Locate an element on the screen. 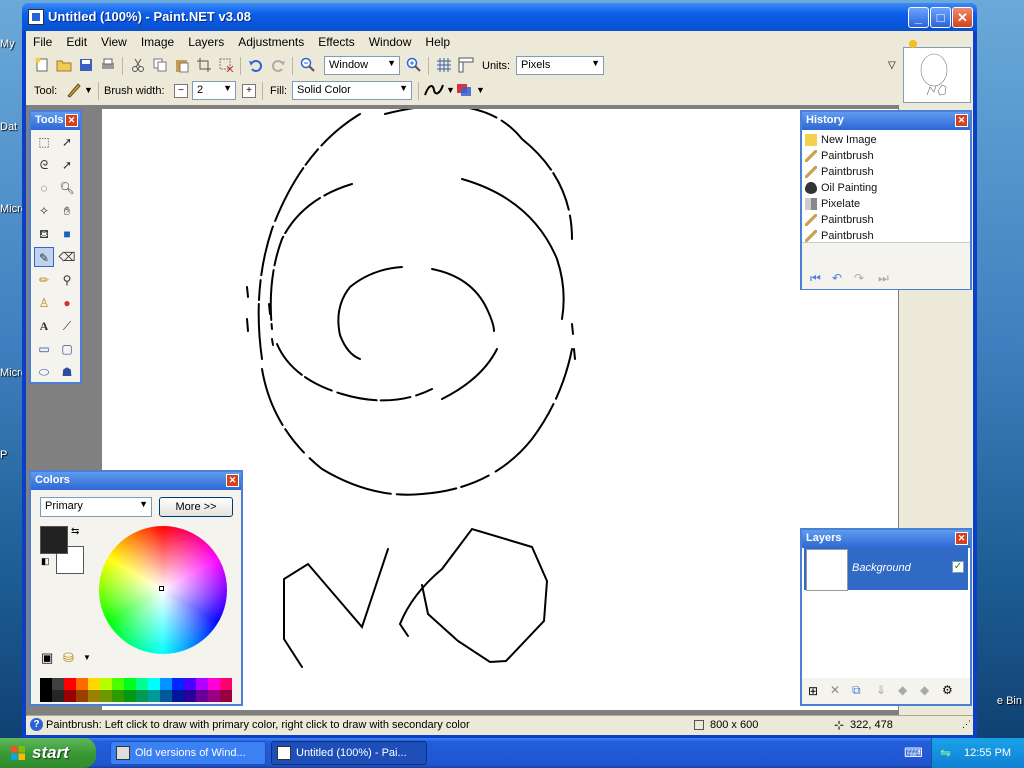  copy-icon is located at coordinates (160, 65).